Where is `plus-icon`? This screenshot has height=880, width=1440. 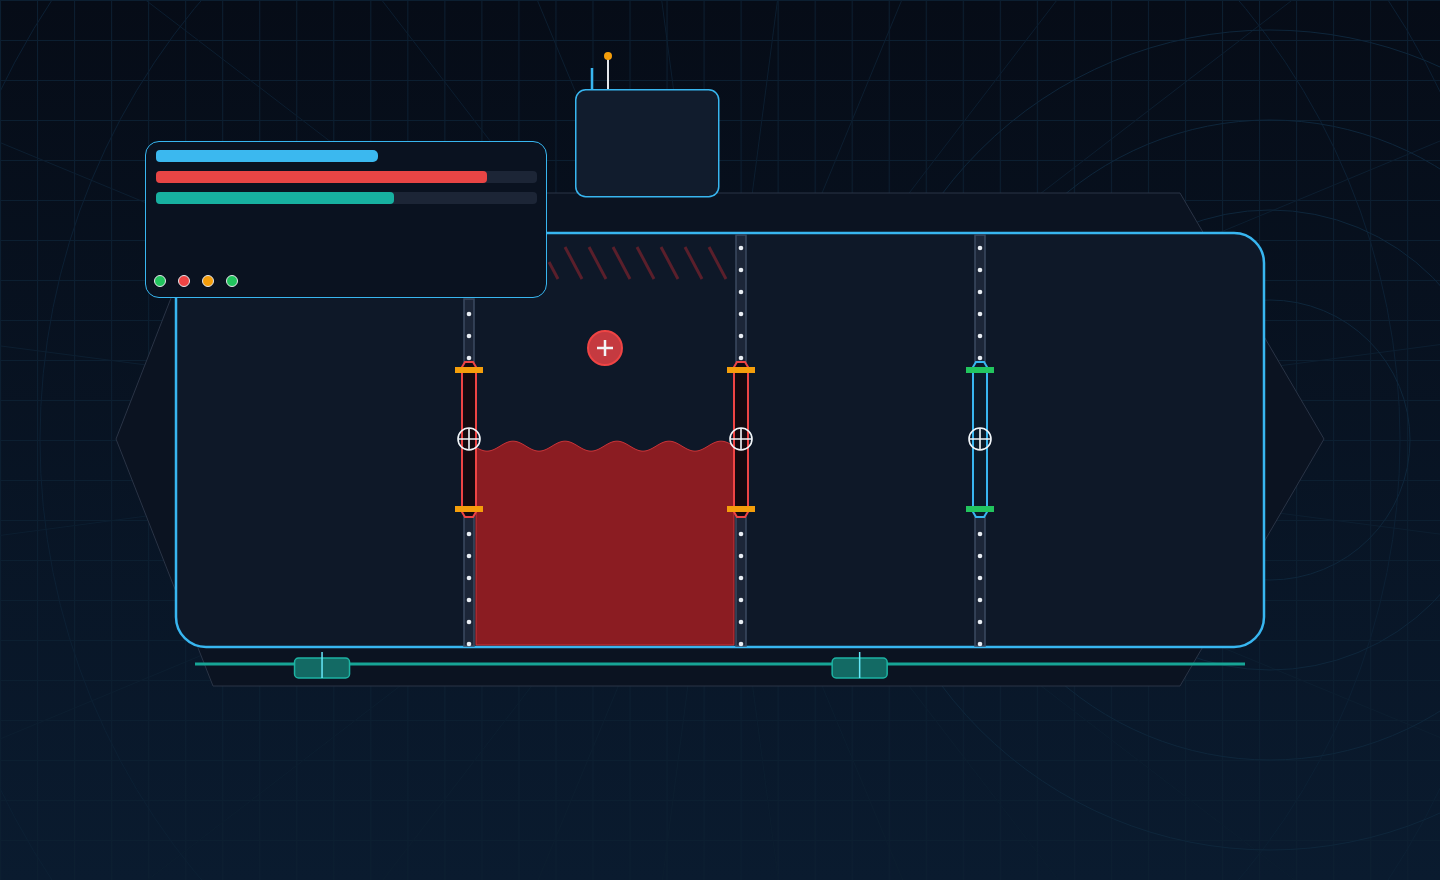
plus-icon is located at coordinates (605, 348).